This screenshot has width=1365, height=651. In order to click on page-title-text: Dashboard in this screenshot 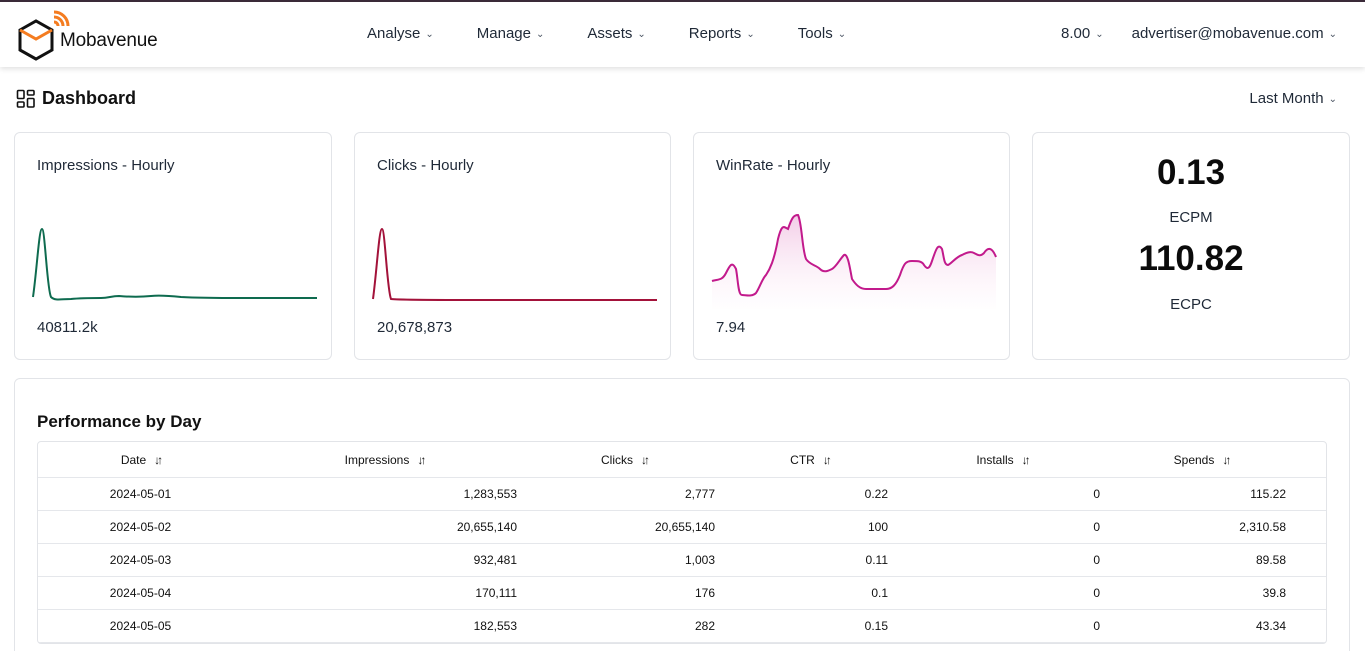, I will do `click(89, 98)`.